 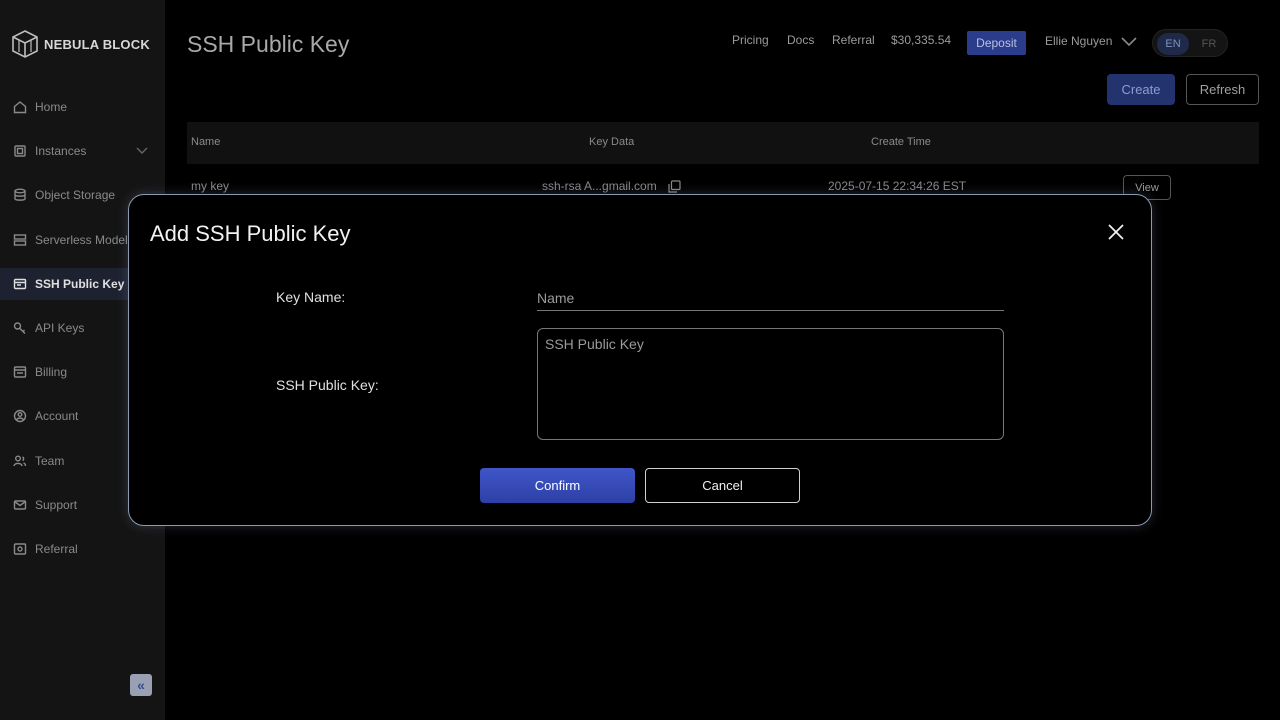 I want to click on team-icon, so click(x=20, y=461).